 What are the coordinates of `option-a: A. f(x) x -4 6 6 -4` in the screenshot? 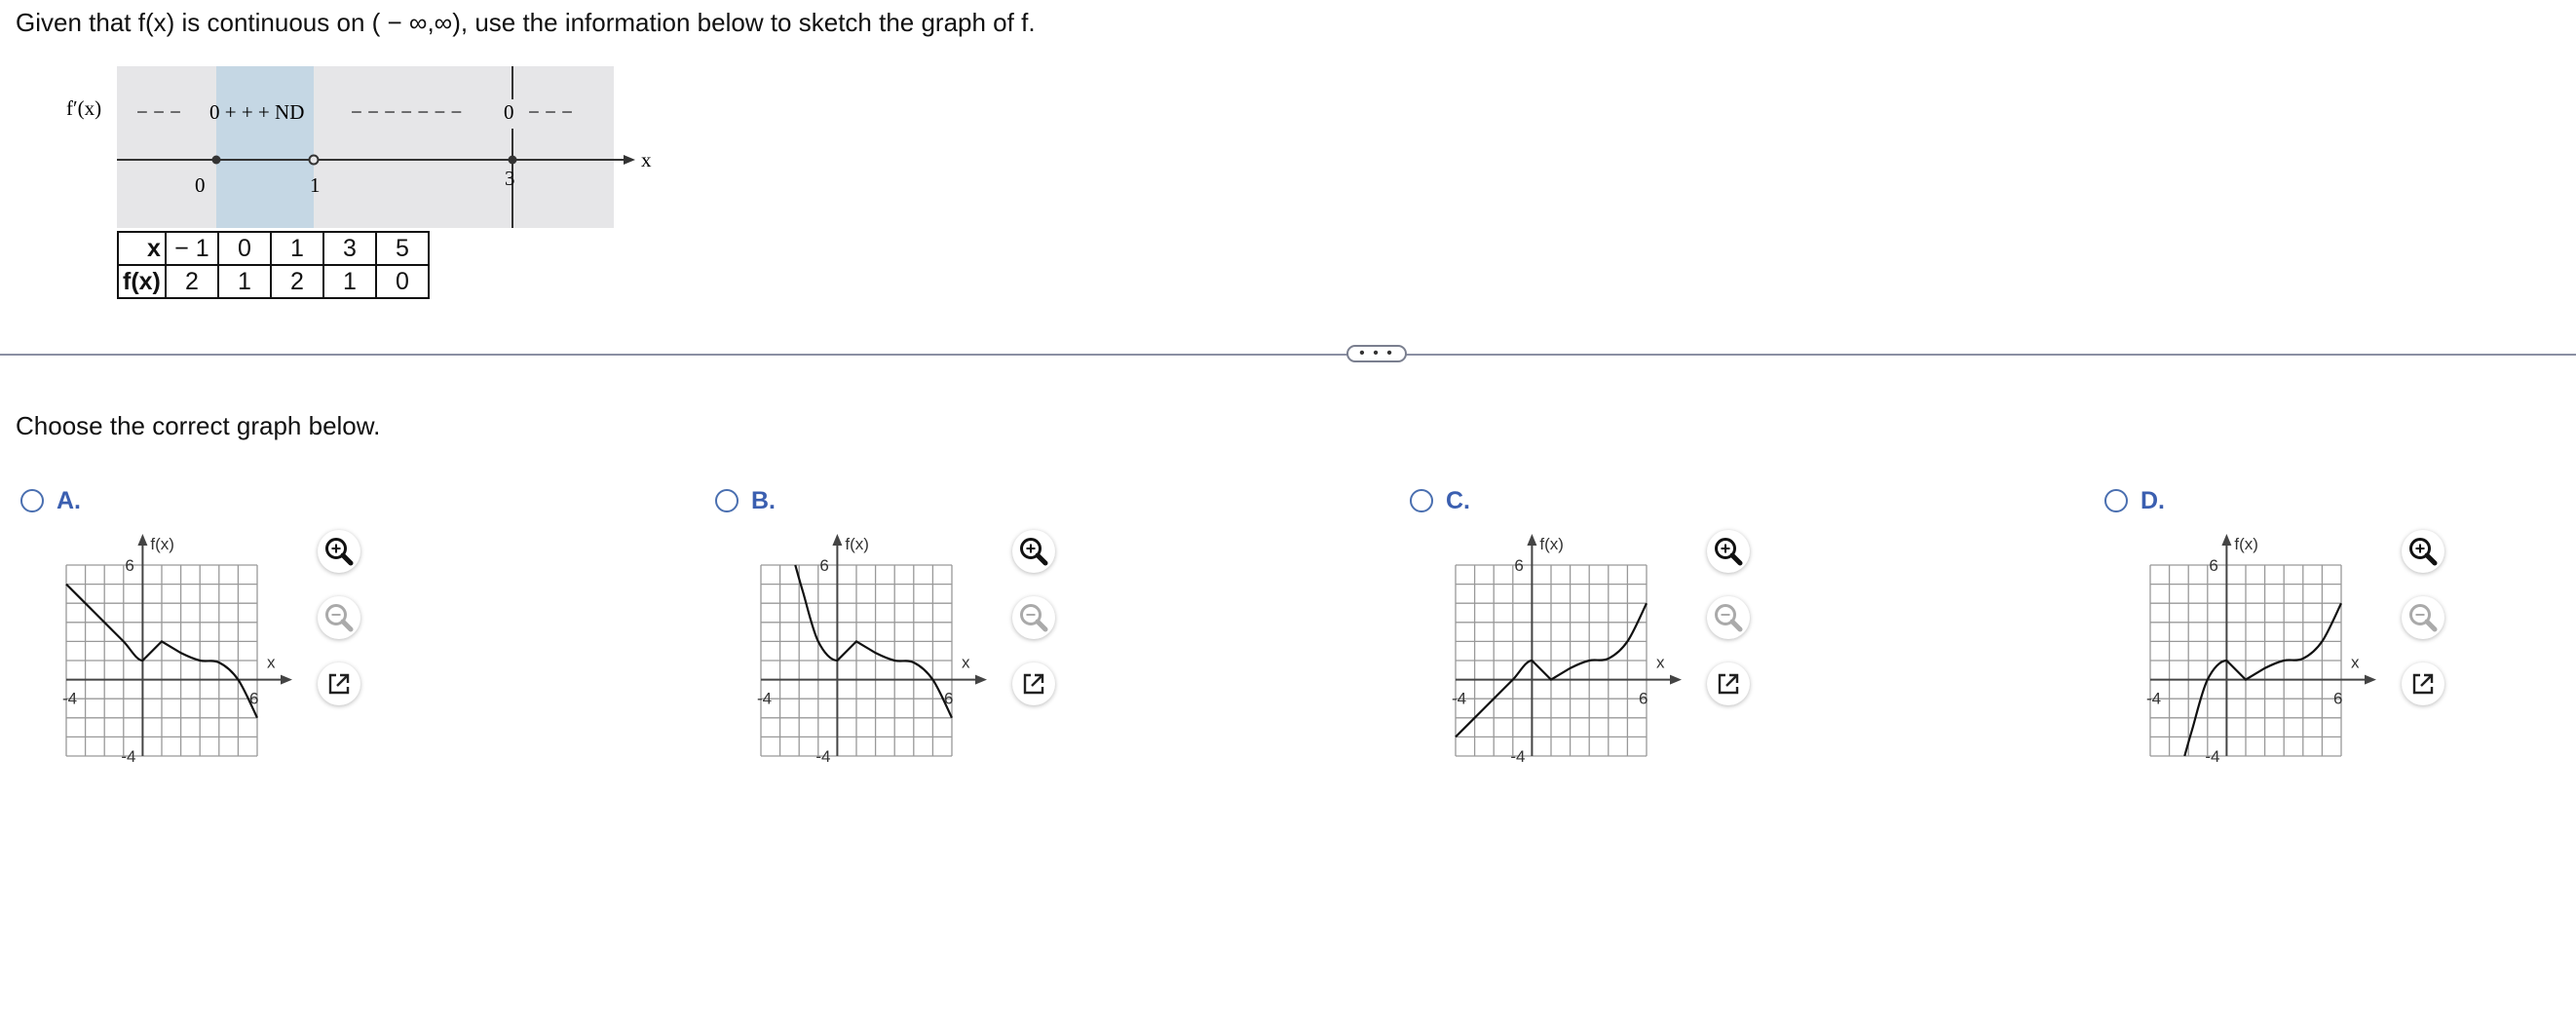 It's located at (212, 631).